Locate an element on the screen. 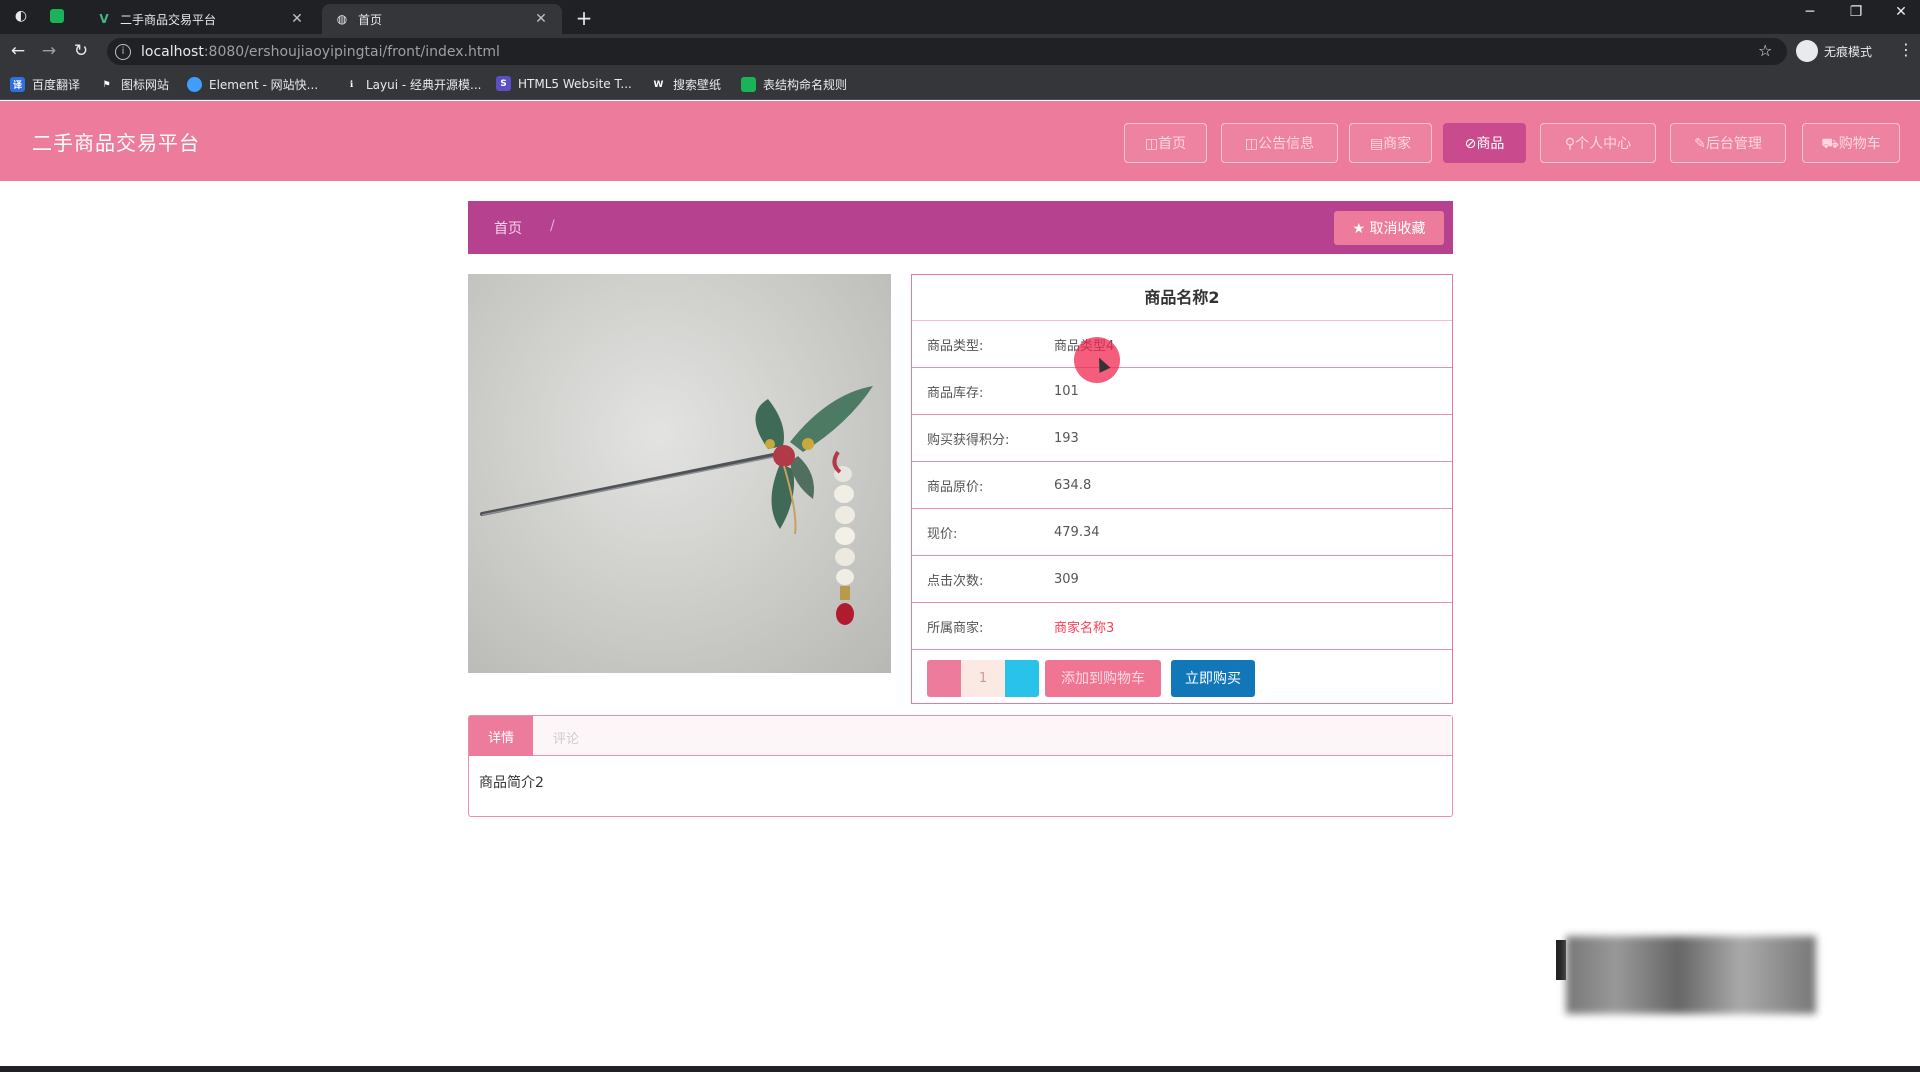 This screenshot has width=1920, height=1072. url-host: localhost is located at coordinates (172, 51).